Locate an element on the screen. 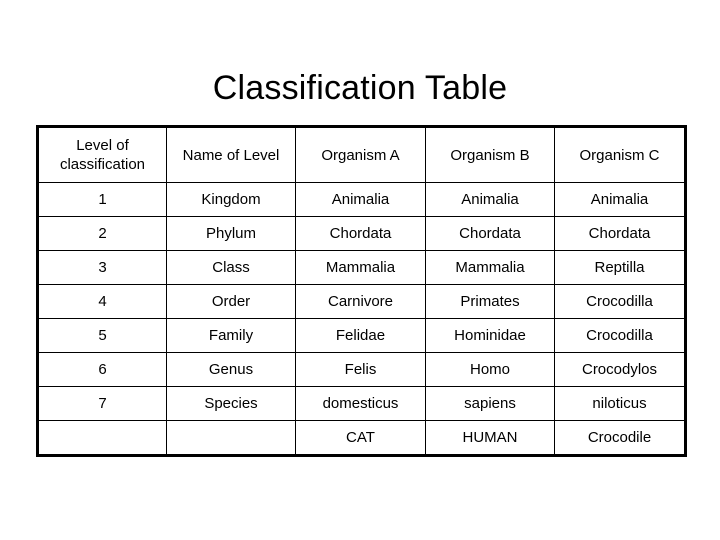 Image resolution: width=720 pixels, height=540 pixels. cell-name-of-level is located at coordinates (231, 438).